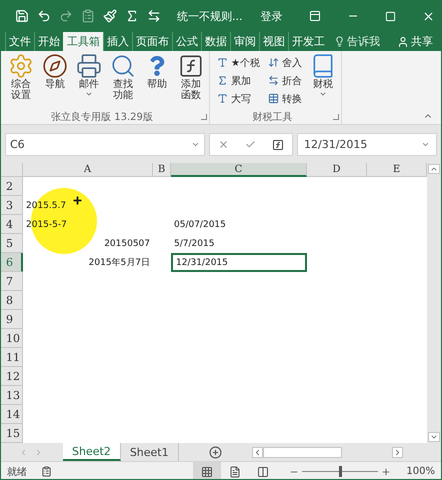 Image resolution: width=442 pixels, height=480 pixels. I want to click on row-header: 2, so click(12, 186).